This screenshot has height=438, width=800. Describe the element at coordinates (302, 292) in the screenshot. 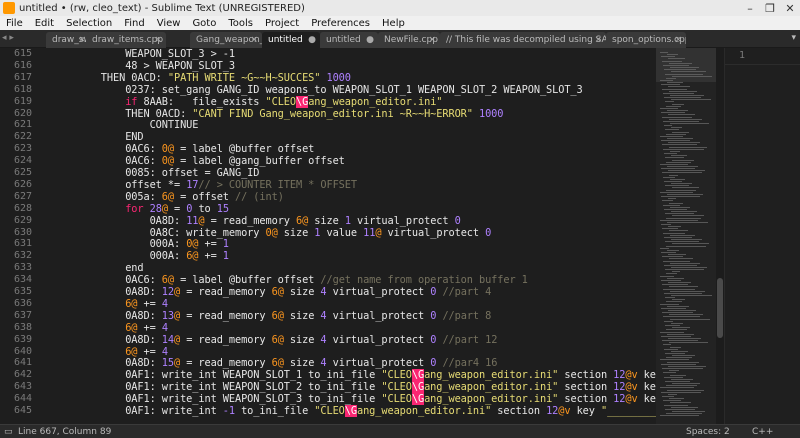

I see `code-token: size` at that location.